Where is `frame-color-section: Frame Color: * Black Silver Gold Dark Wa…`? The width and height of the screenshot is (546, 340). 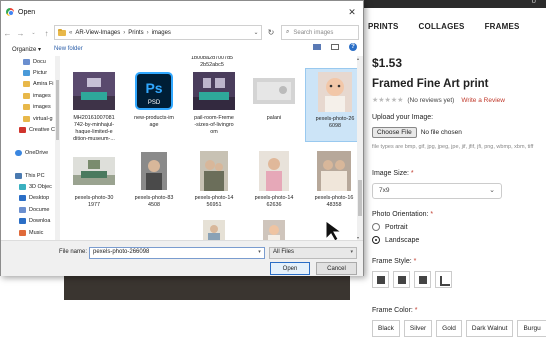 frame-color-section: Frame Color: * Black Silver Gold Dark Wa… is located at coordinates (459, 322).